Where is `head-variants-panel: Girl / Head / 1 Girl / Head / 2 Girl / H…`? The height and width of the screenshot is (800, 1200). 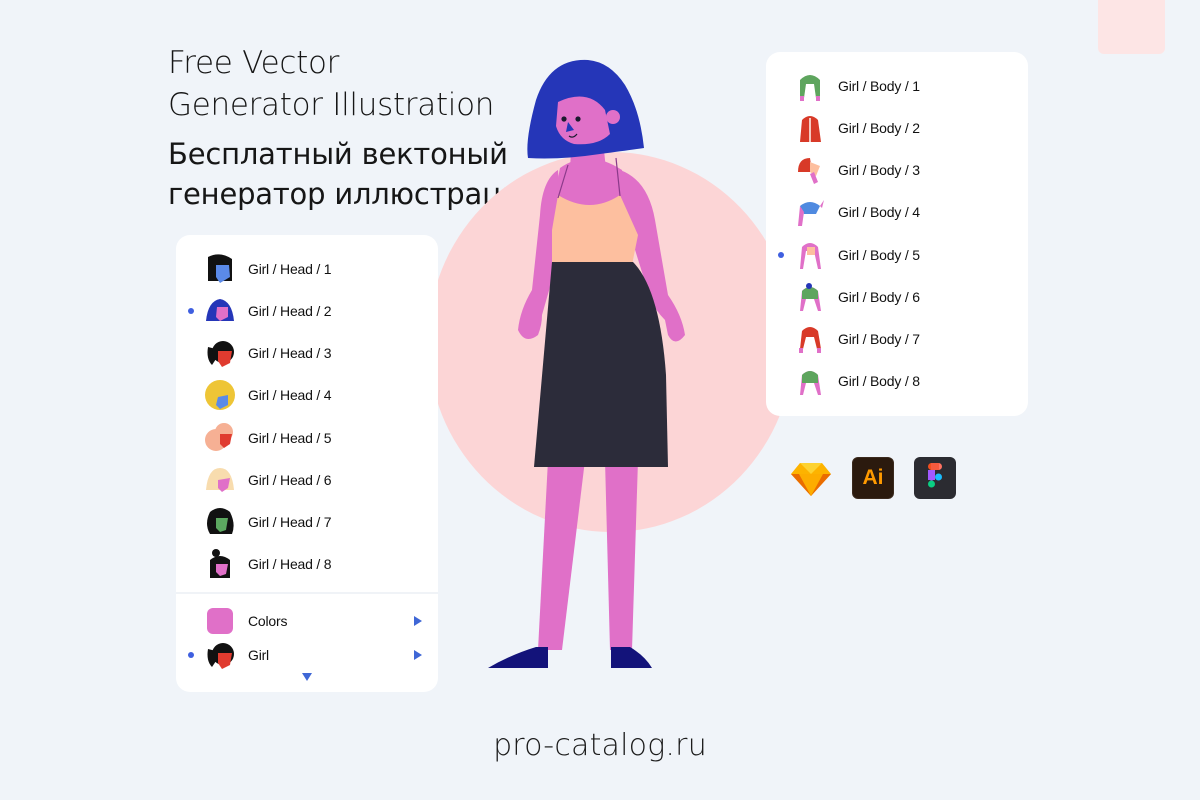
head-variants-panel: Girl / Head / 1 Girl / Head / 2 Girl / H… is located at coordinates (307, 463).